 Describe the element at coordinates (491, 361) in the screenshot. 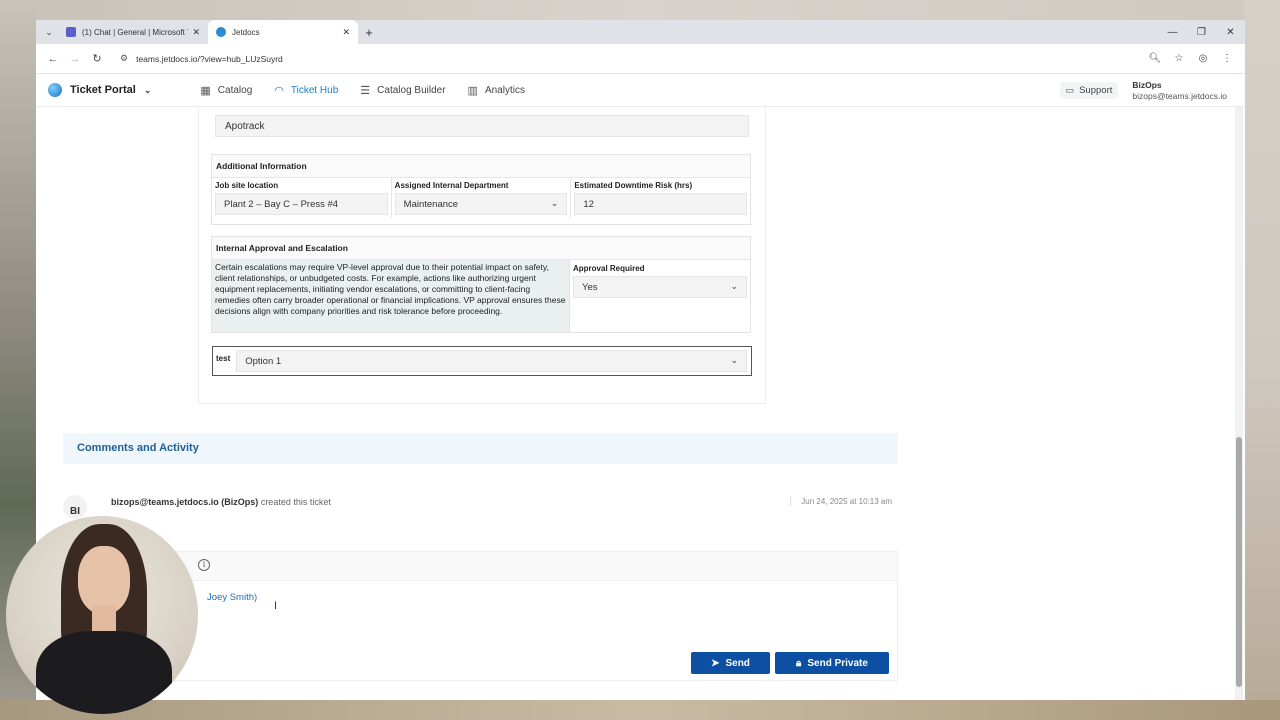

I see `test-select: Option 1 ⌄` at that location.